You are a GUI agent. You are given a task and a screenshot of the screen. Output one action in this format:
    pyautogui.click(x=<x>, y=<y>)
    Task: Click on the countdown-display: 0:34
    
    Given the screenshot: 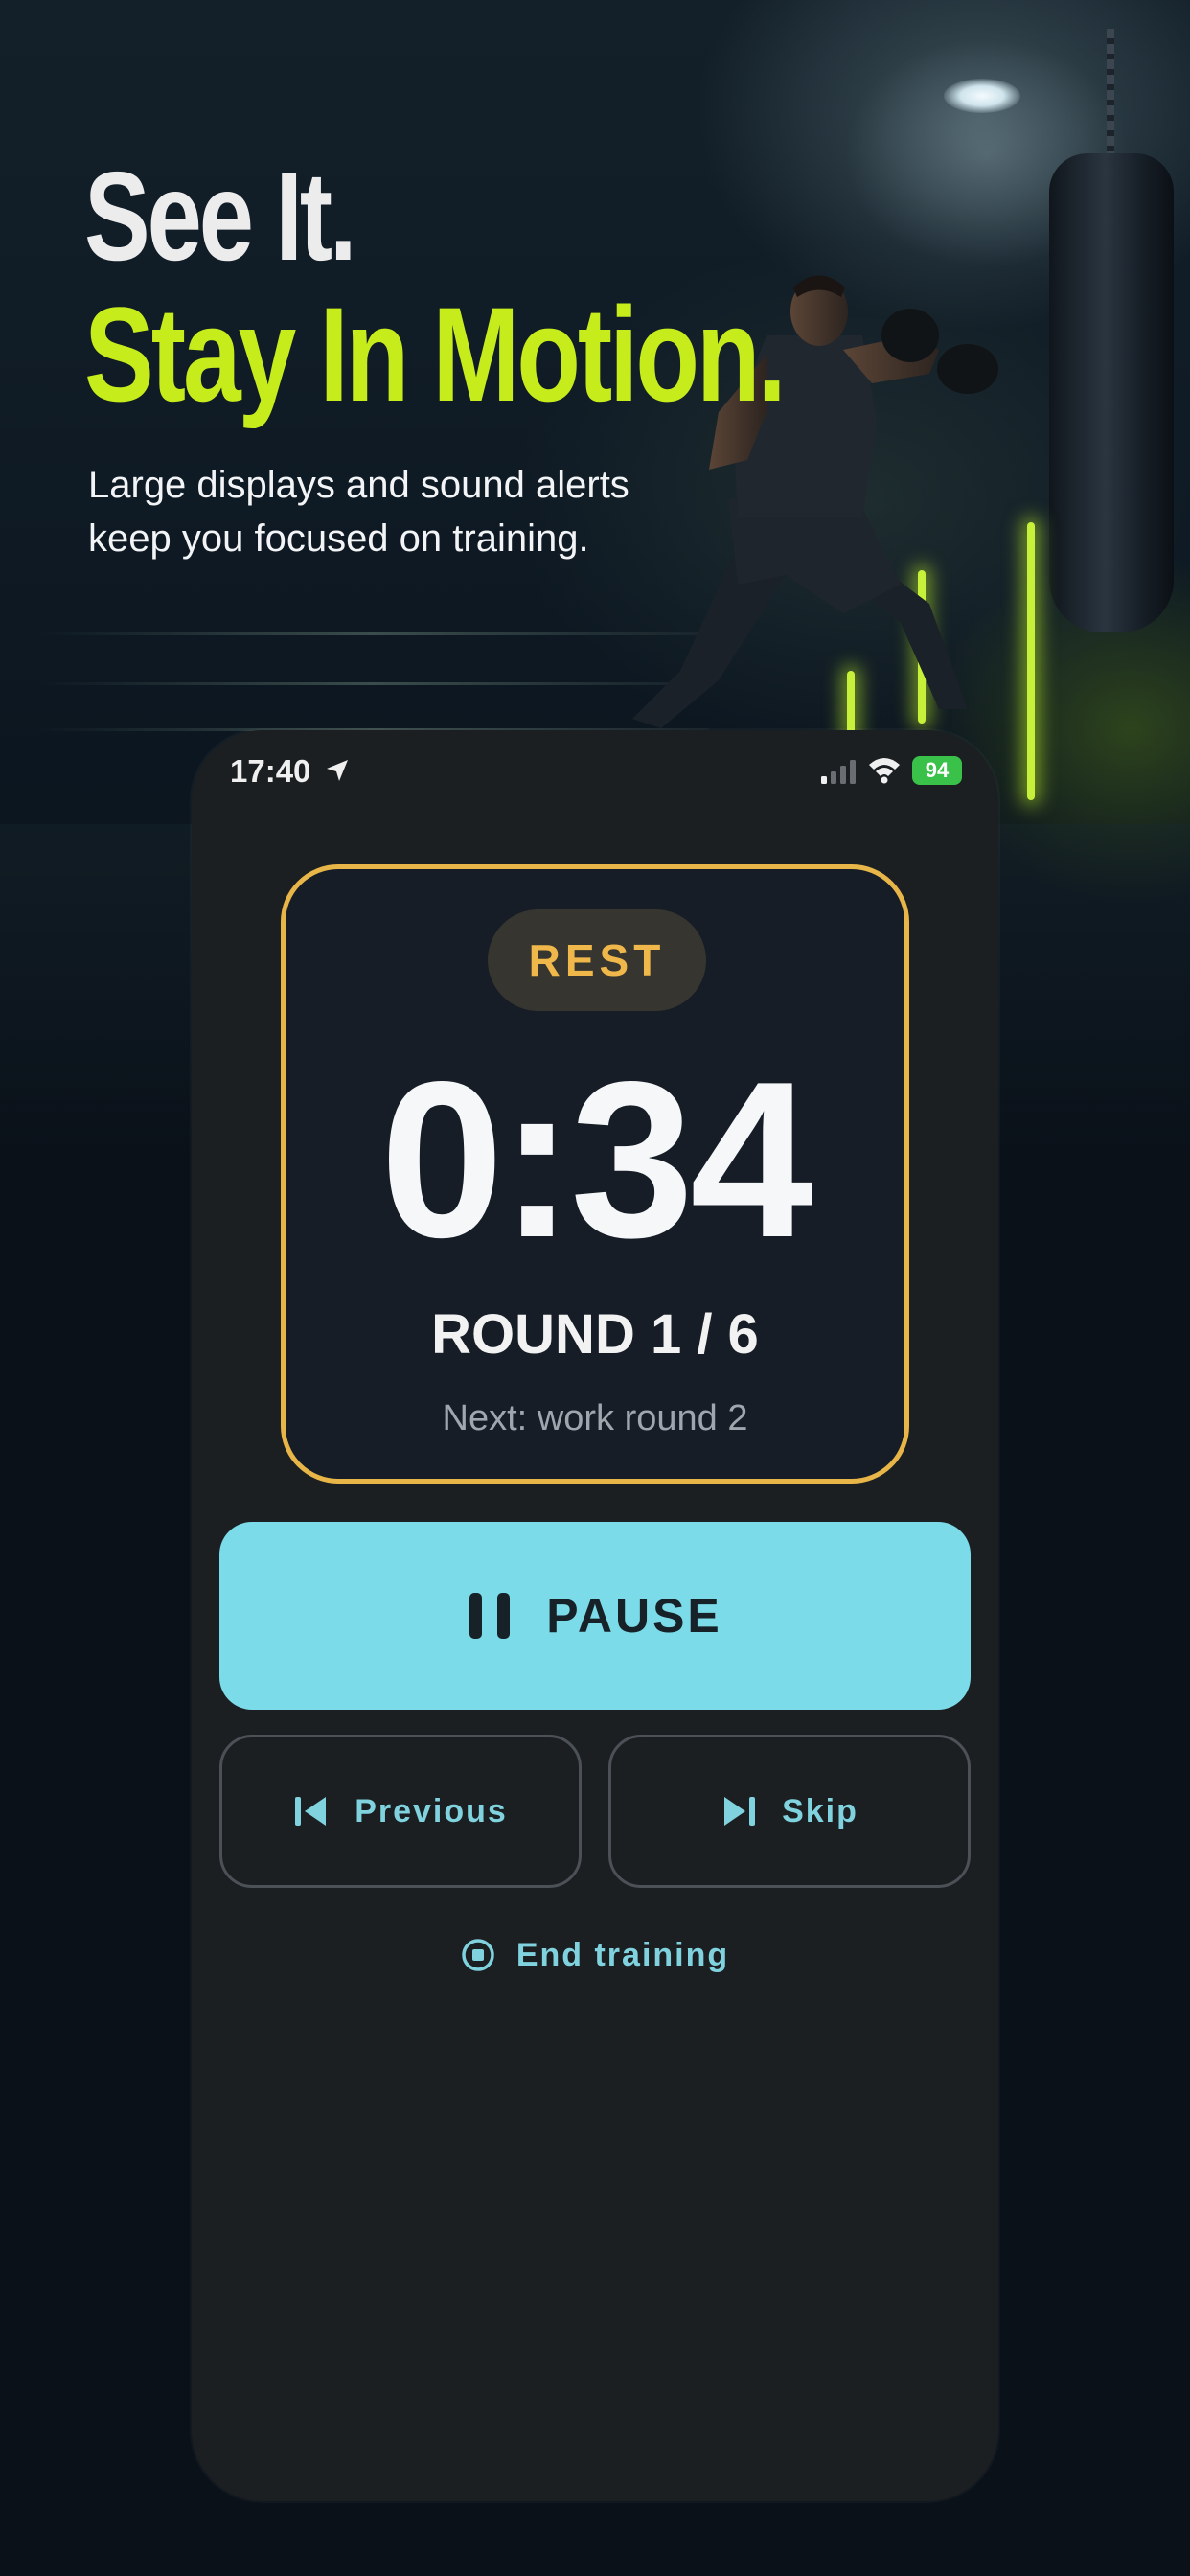 What is the action you would take?
    pyautogui.click(x=596, y=1160)
    